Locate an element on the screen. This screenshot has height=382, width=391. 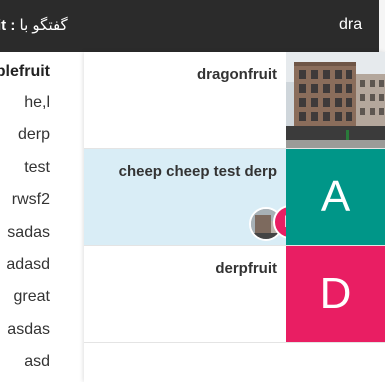
conversation-avatar: D is located at coordinates (335, 294).